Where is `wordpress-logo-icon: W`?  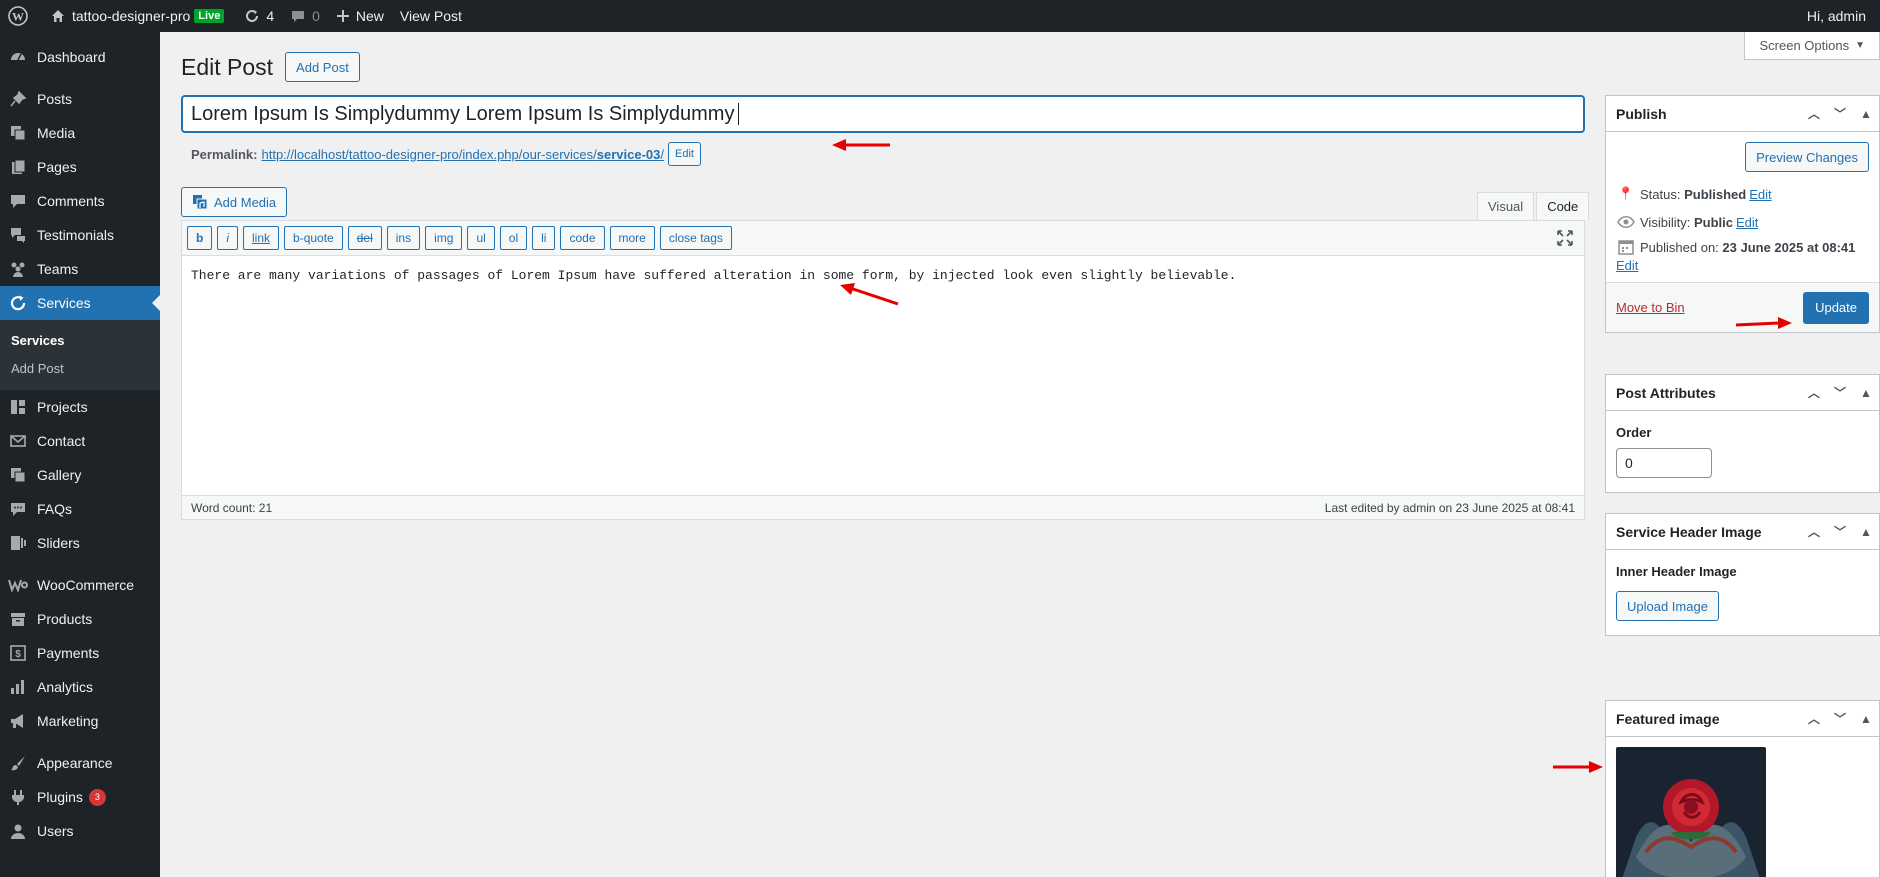
wordpress-logo-icon: W is located at coordinates (21, 16).